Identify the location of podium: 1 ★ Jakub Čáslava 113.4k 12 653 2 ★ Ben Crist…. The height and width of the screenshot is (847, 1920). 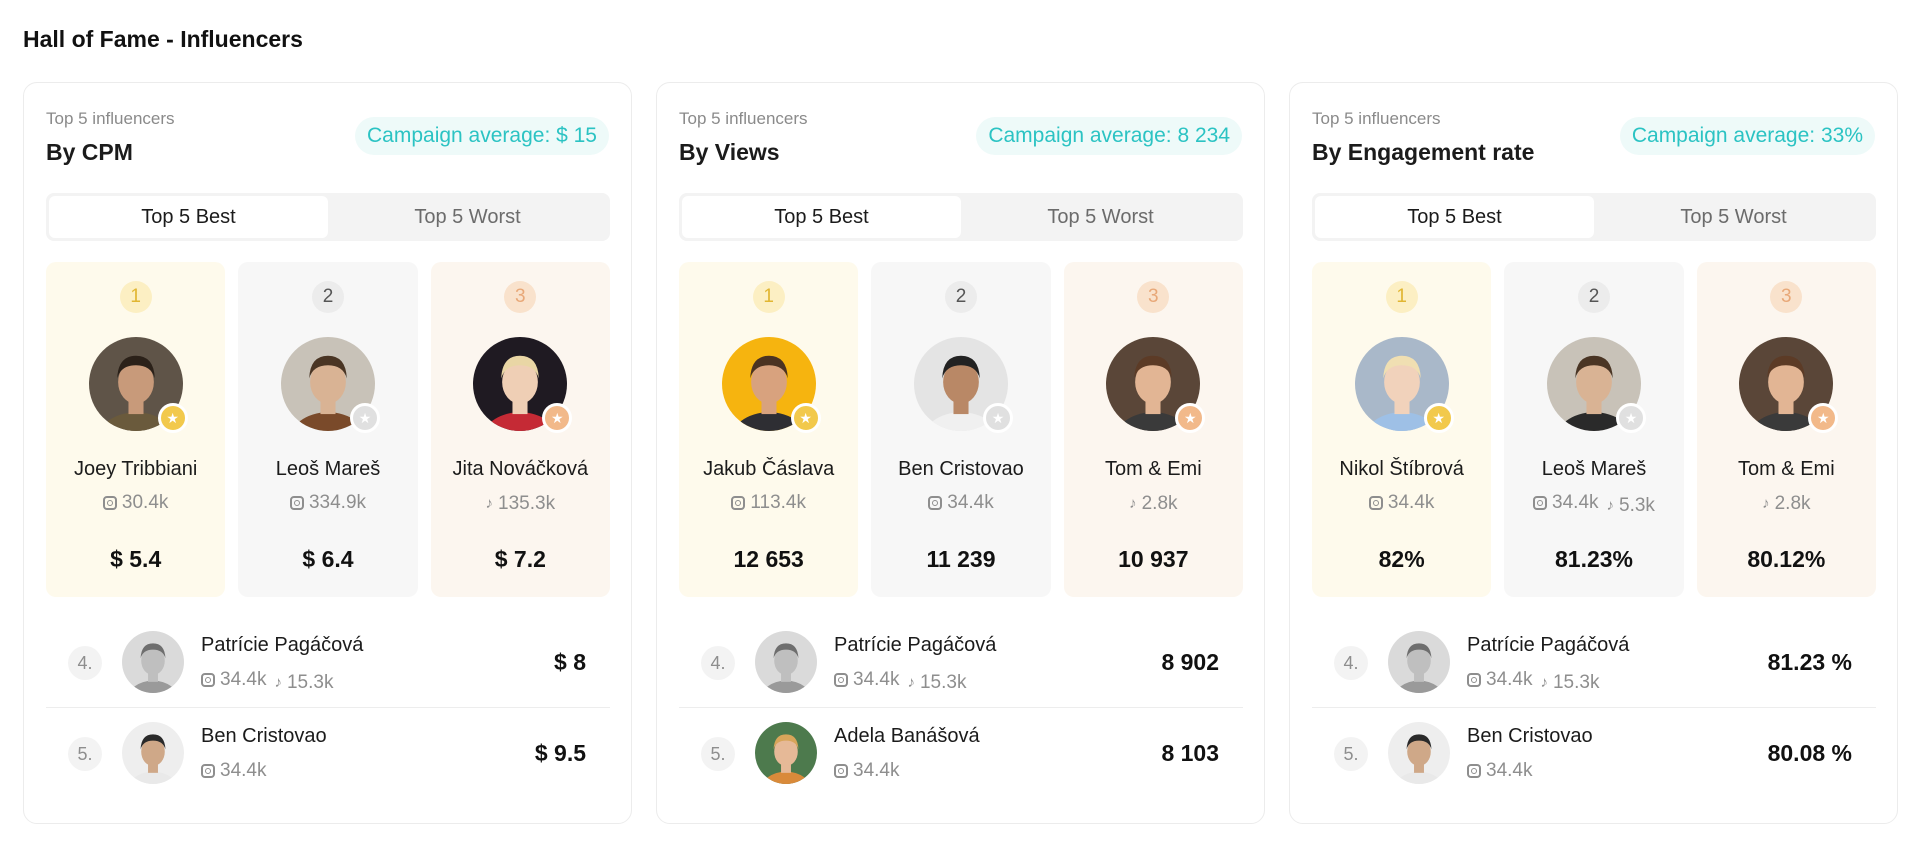
(961, 429).